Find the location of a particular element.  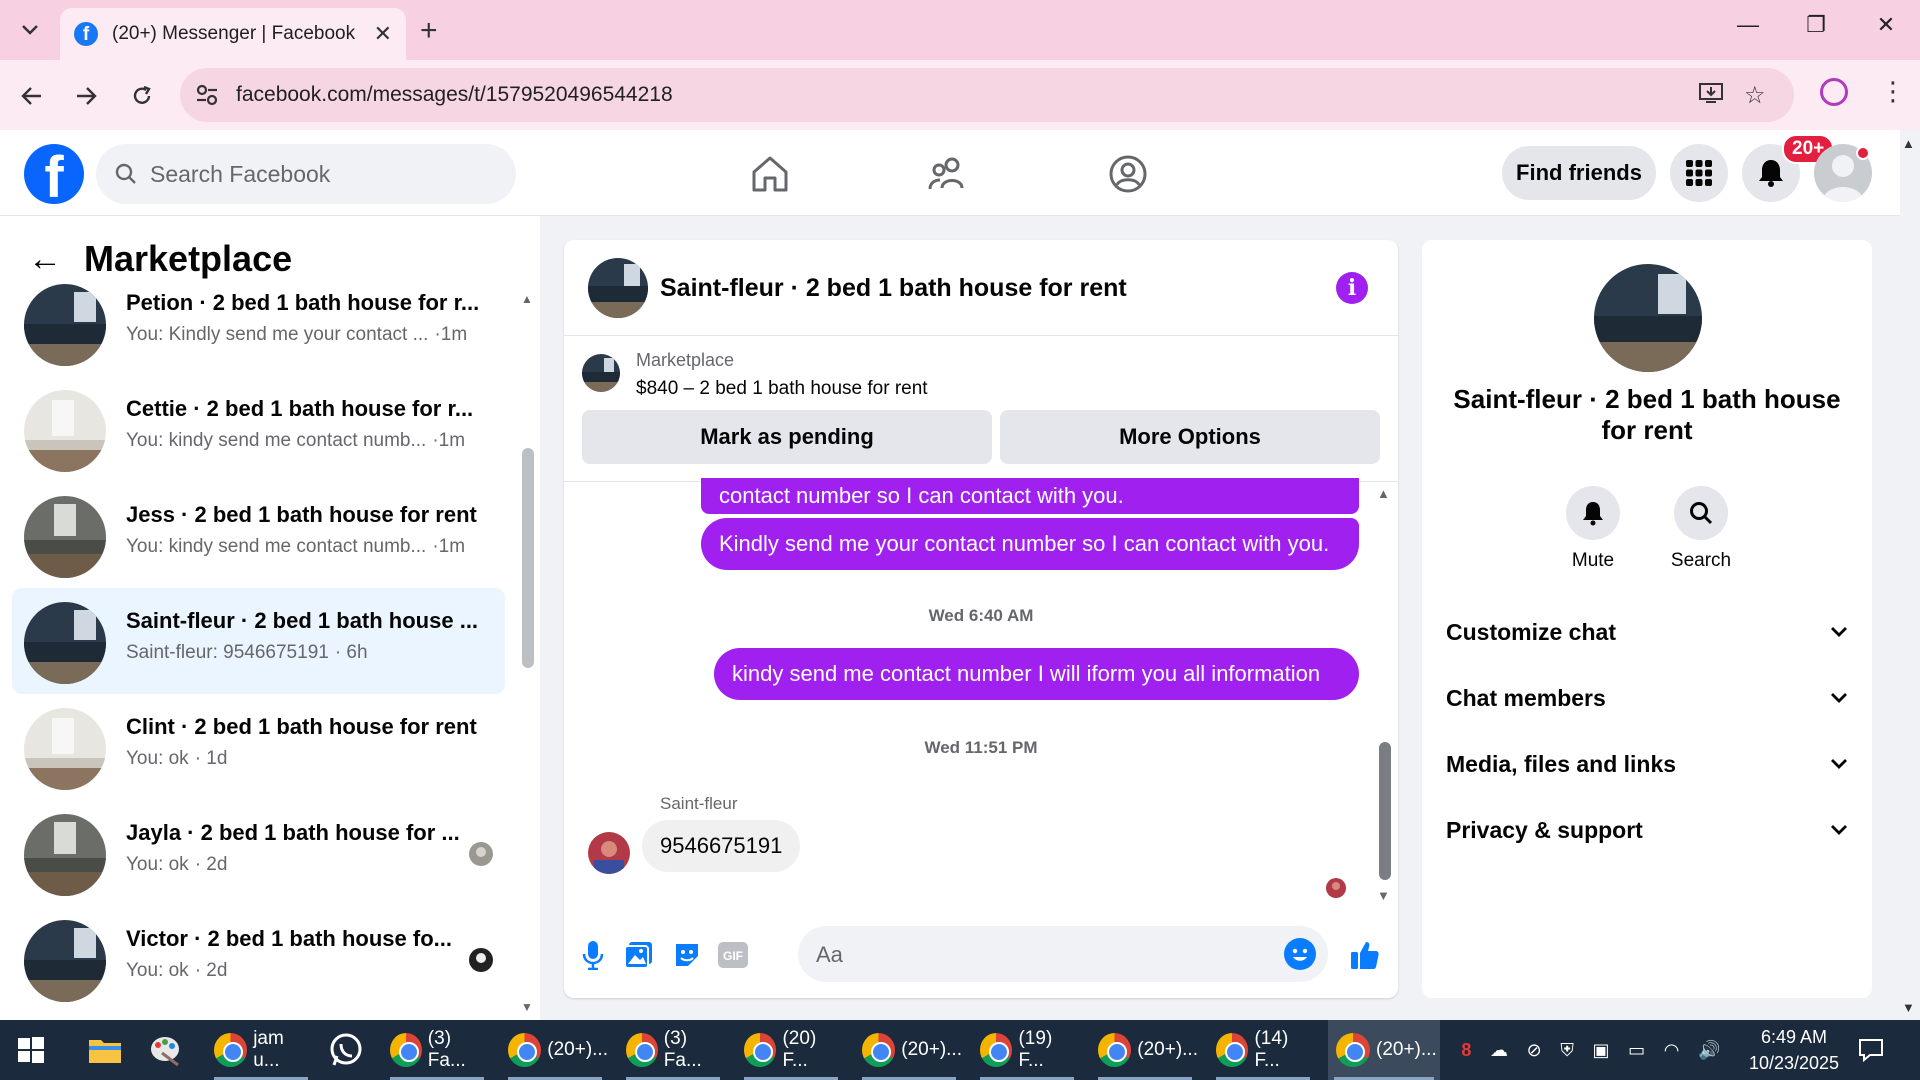

search-icon is located at coordinates (1701, 513).